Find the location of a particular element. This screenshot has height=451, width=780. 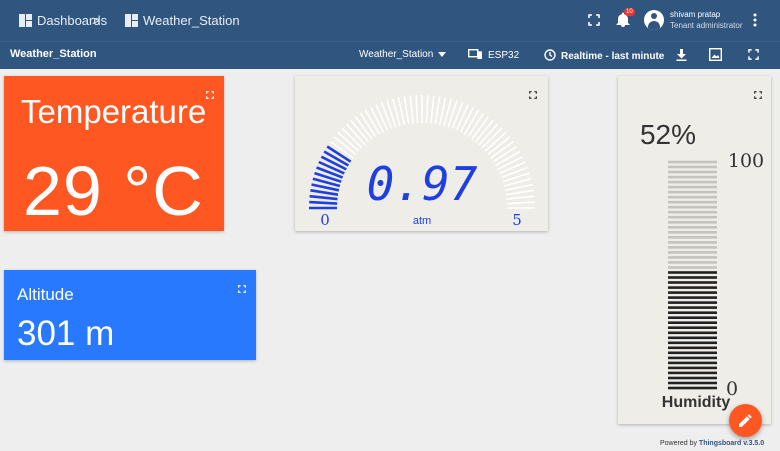

powered-by-footer: Powered by Thingsboard v.3.5.0 is located at coordinates (712, 443).